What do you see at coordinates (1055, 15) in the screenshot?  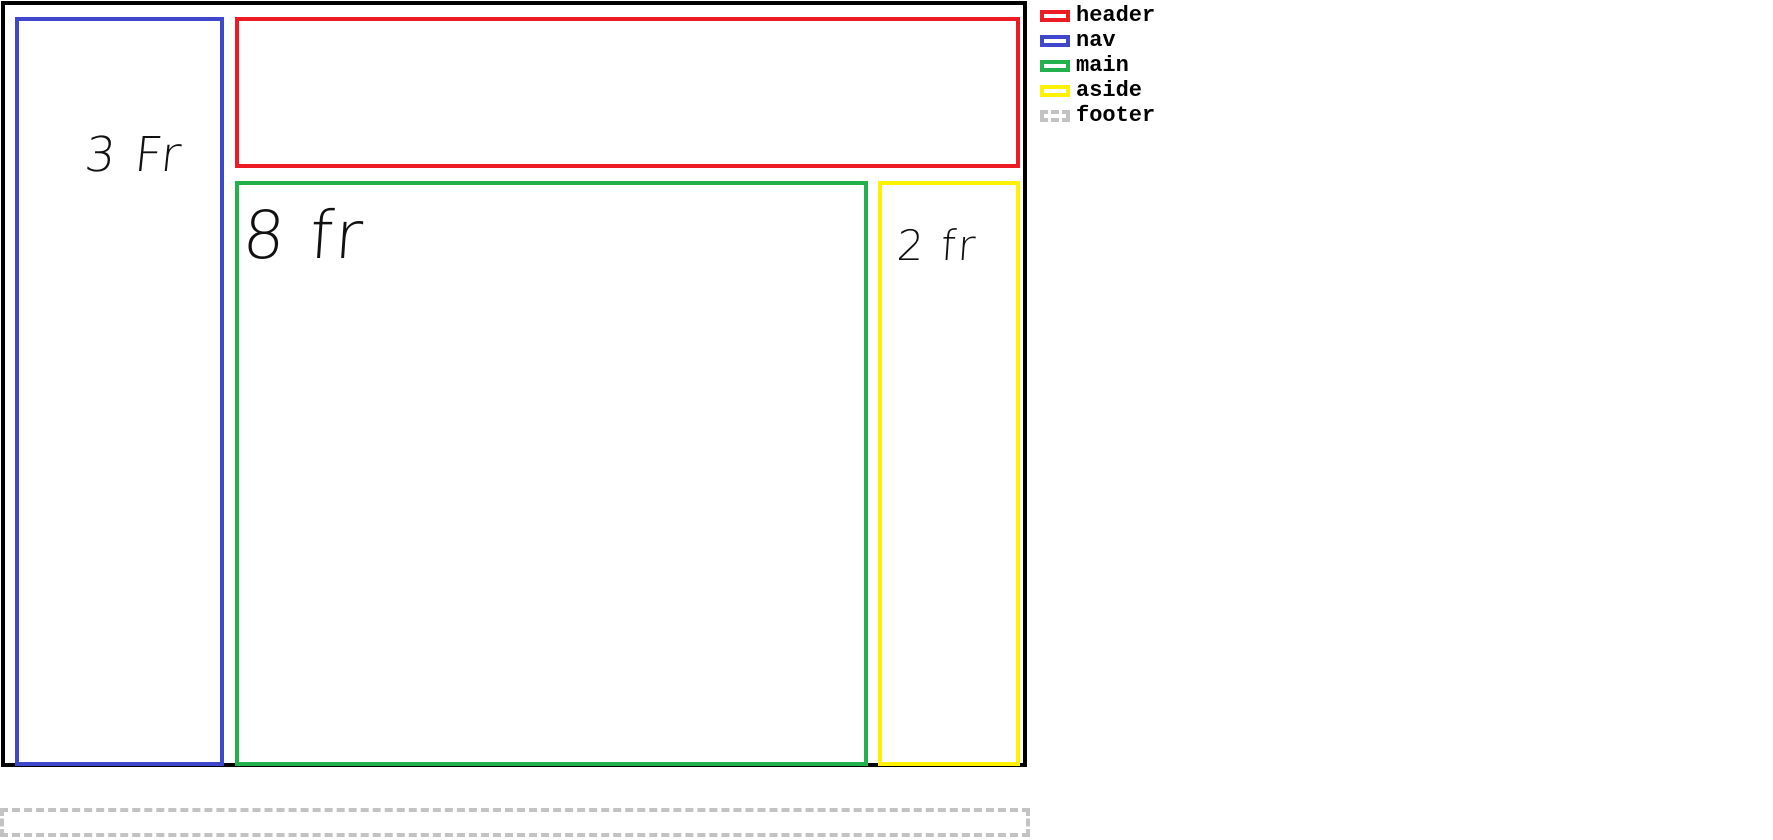 I see `legend-swatch-header` at bounding box center [1055, 15].